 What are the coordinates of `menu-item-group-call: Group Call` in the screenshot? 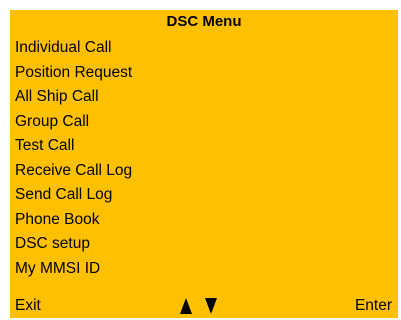 It's located at (73, 122).